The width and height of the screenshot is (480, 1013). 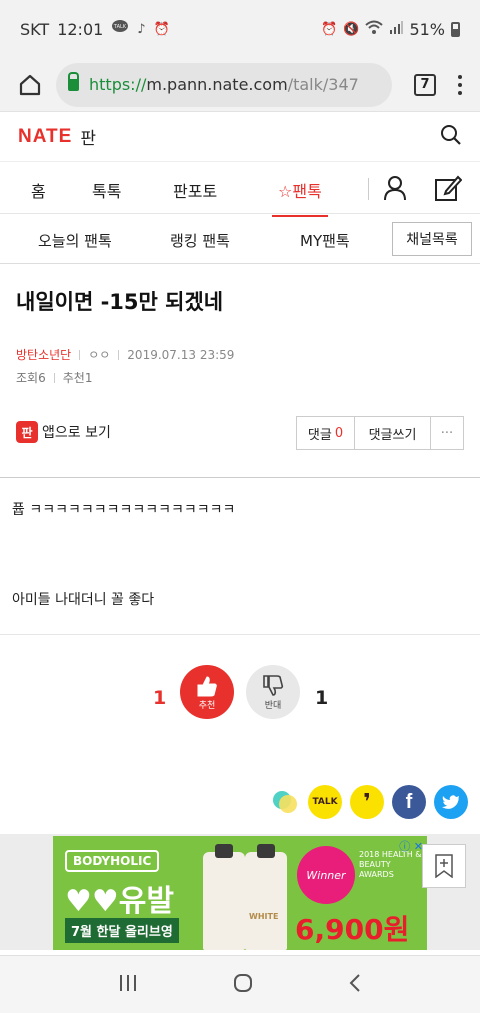 What do you see at coordinates (326, 433) in the screenshot?
I see `comments-button: 댓글 0` at bounding box center [326, 433].